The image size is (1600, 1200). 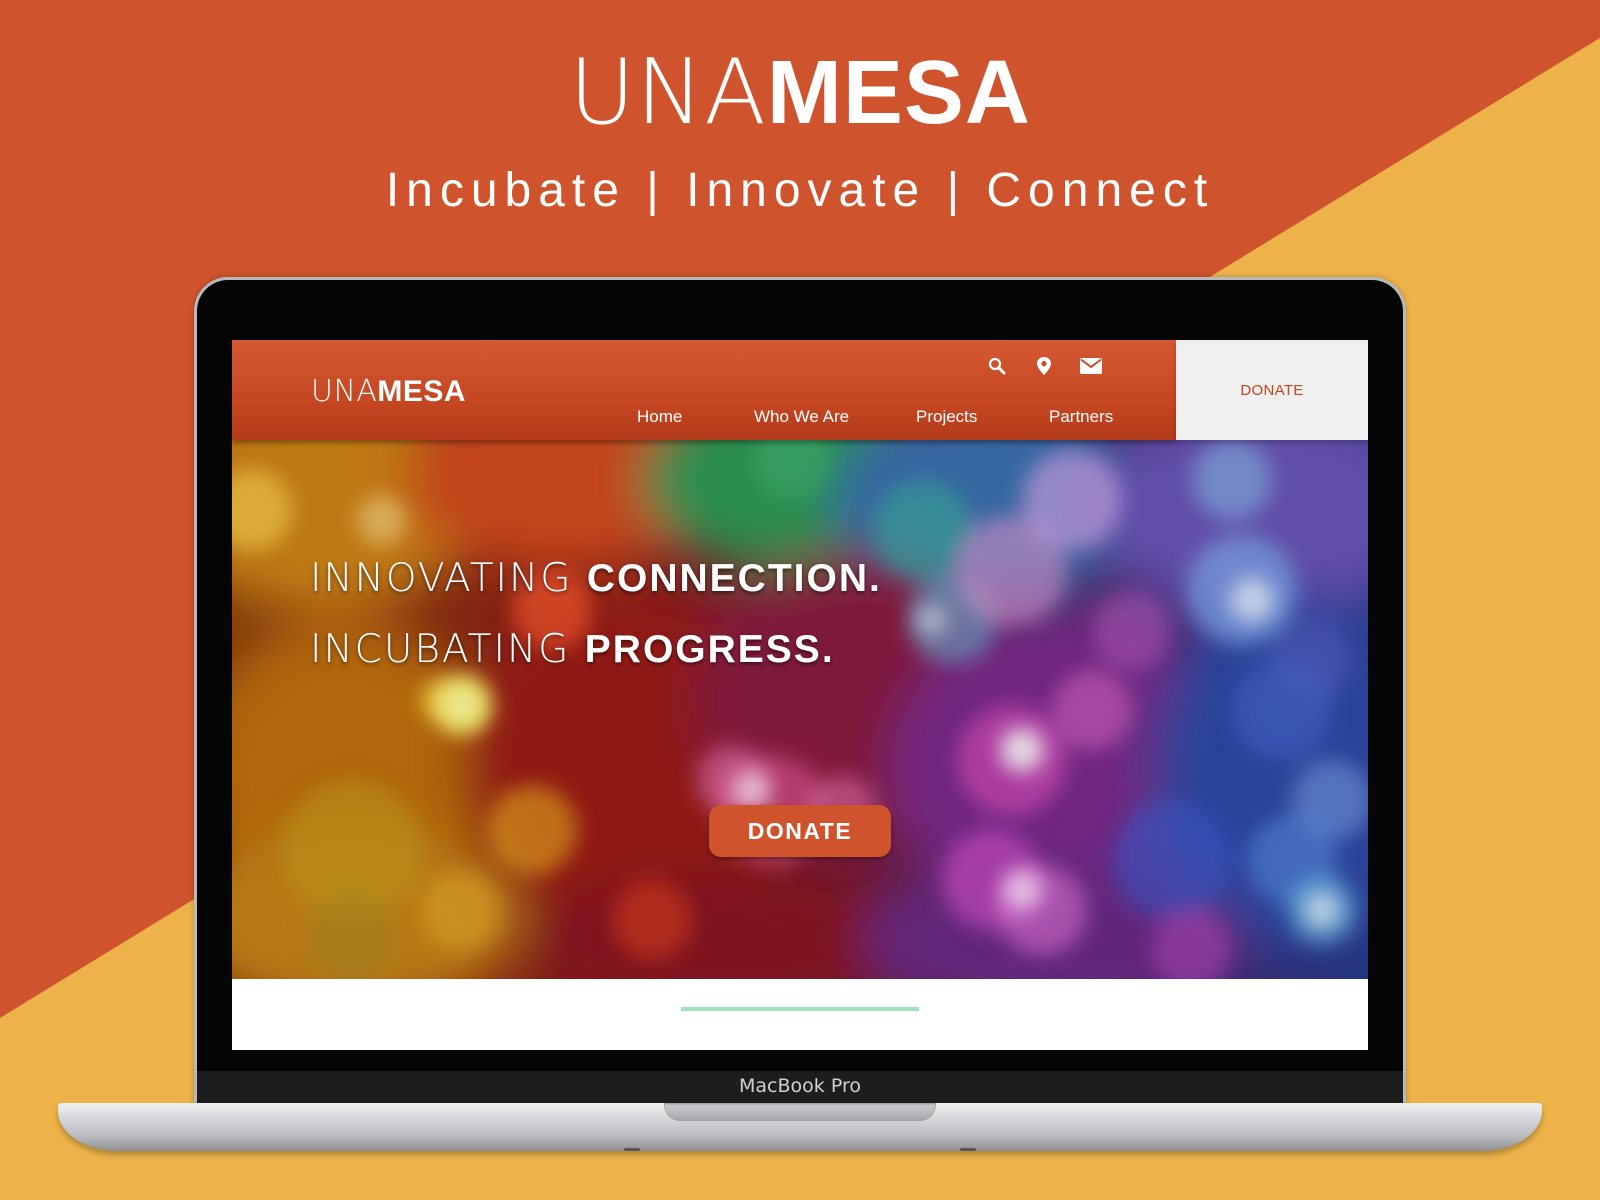 I want to click on header-icons, so click(x=704, y=366).